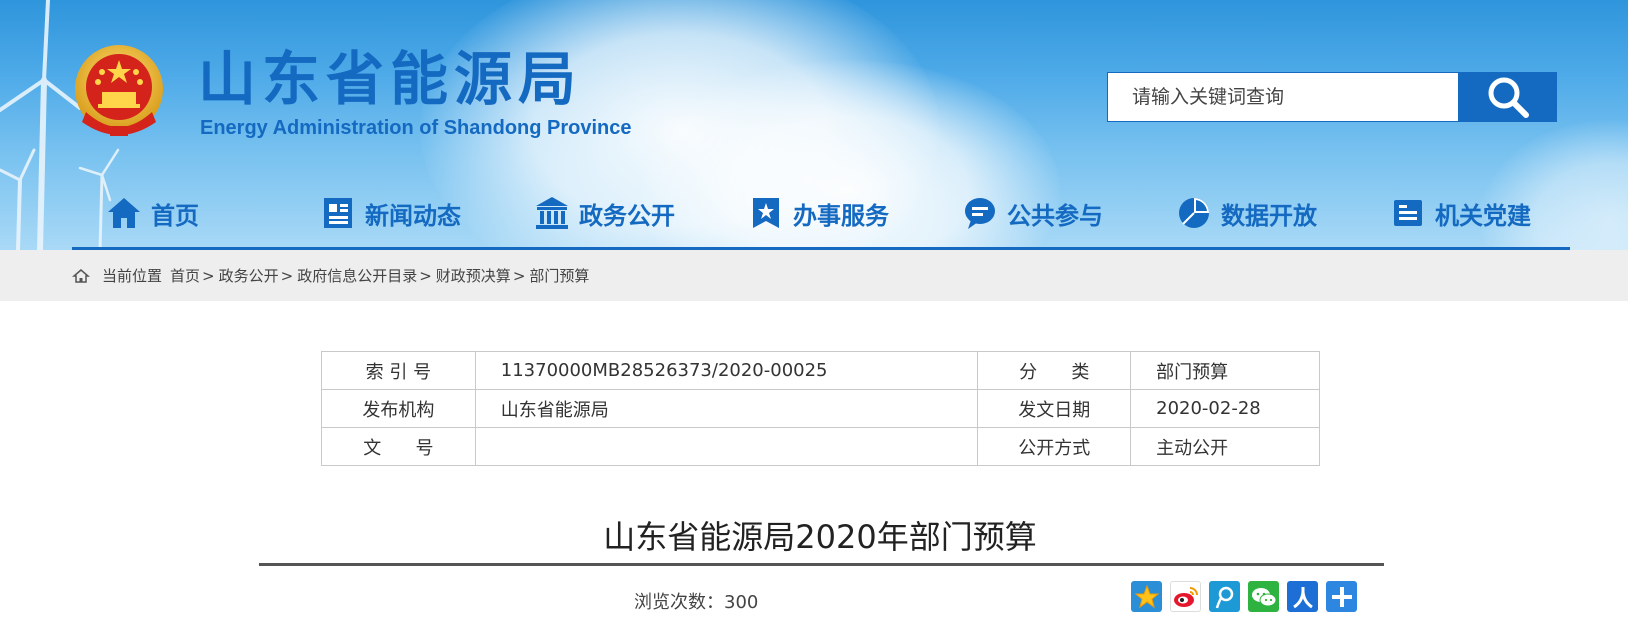 The height and width of the screenshot is (622, 1628). Describe the element at coordinates (1185, 596) in the screenshot. I see `weibo-icon` at that location.